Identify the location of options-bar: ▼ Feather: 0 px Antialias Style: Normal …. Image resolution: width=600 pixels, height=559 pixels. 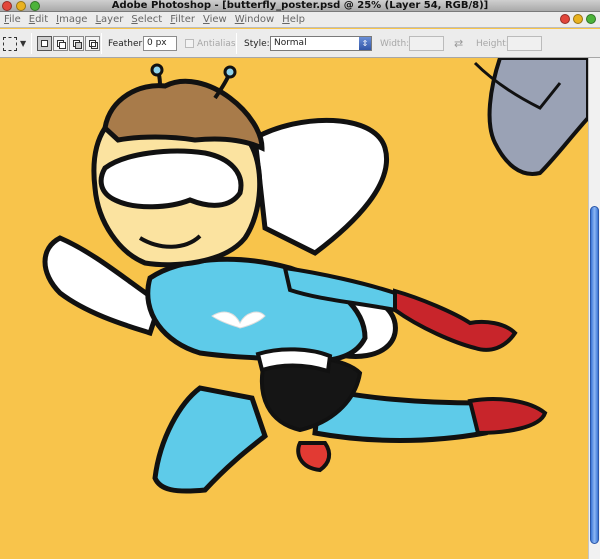
(300, 43).